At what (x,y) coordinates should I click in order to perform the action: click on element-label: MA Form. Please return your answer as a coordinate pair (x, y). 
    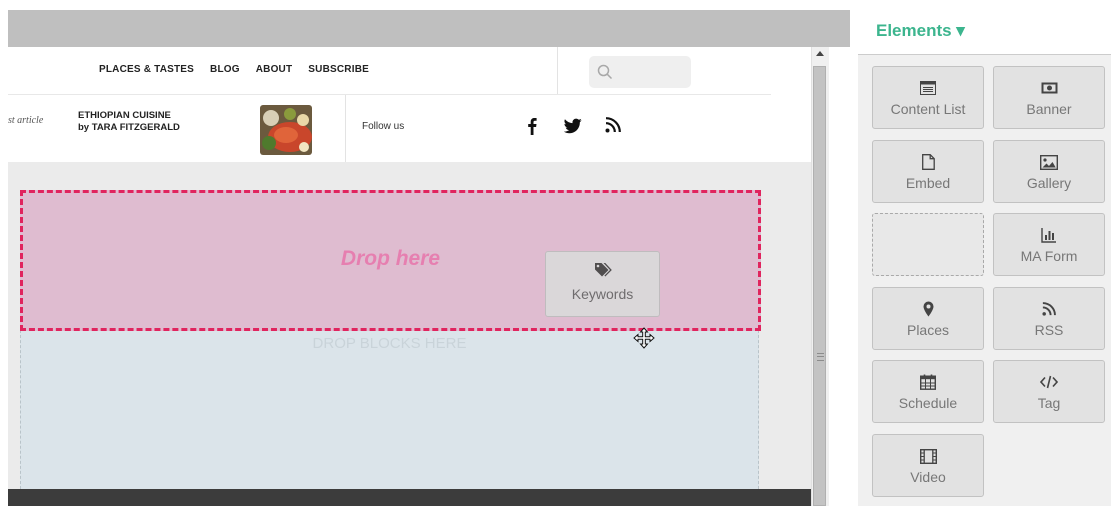
    Looking at the image, I should click on (1049, 256).